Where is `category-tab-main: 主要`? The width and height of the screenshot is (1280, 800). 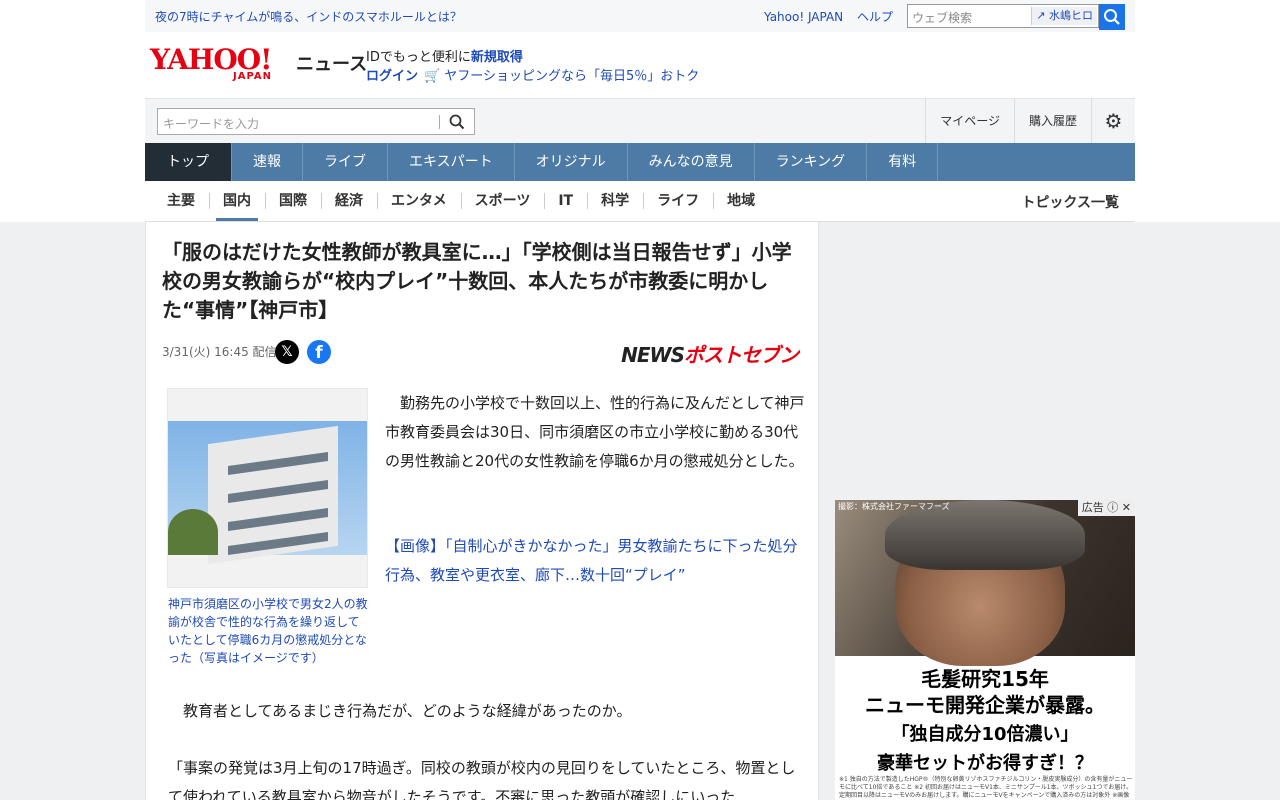
category-tab-main: 主要 is located at coordinates (181, 201).